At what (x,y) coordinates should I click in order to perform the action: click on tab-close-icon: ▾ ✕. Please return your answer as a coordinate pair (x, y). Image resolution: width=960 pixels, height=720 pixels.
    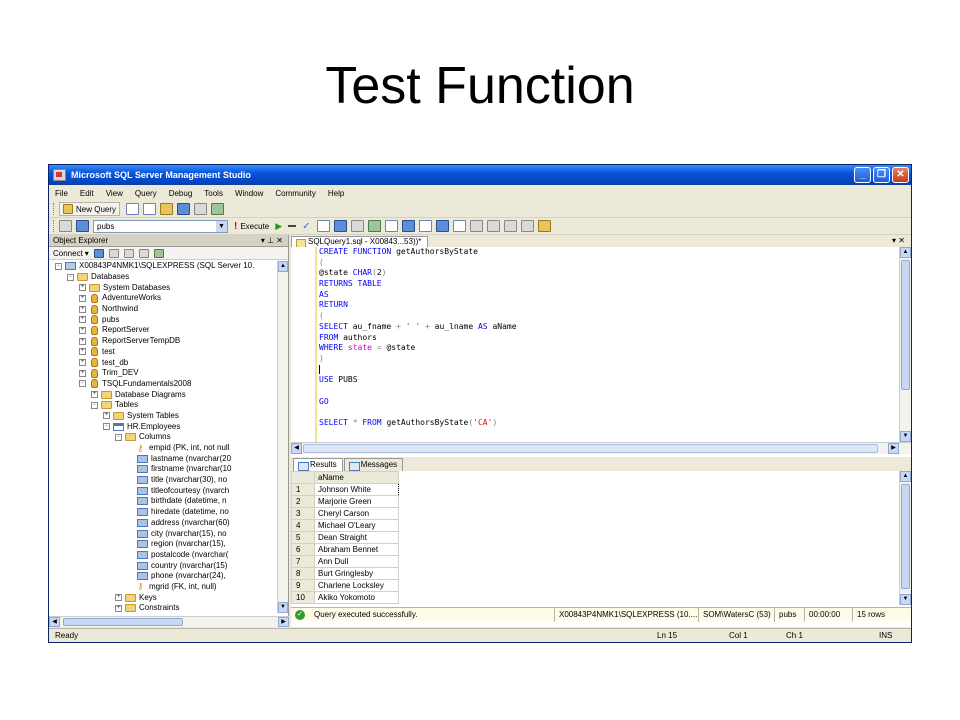
    Looking at the image, I should click on (898, 240).